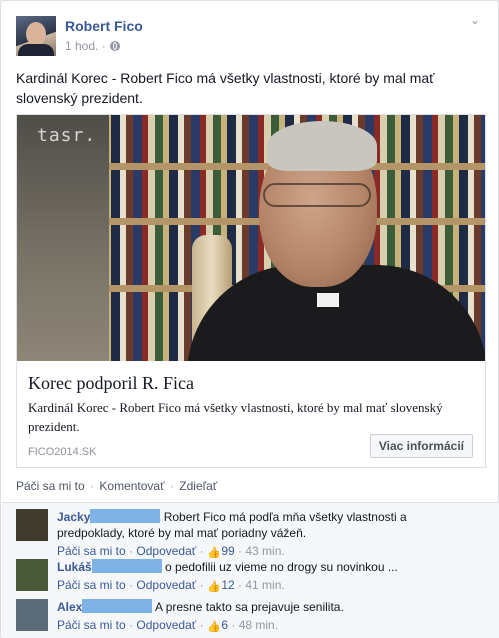 This screenshot has width=499, height=638. Describe the element at coordinates (328, 300) in the screenshot. I see `person-collar` at that location.